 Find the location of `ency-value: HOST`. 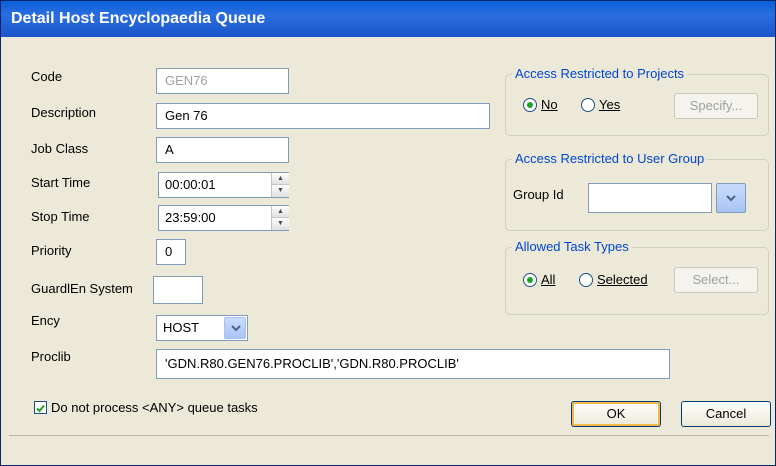

ency-value: HOST is located at coordinates (181, 327).